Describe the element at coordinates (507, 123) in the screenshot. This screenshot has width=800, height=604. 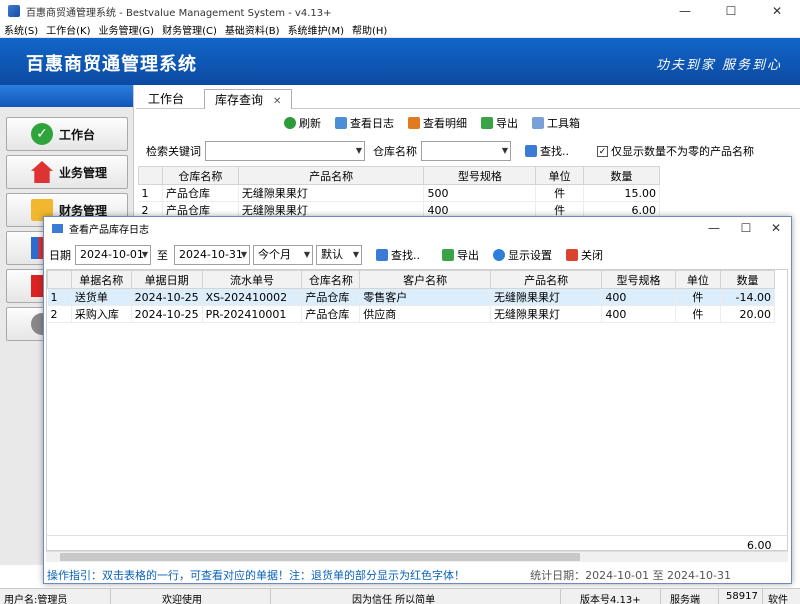
I see `export-label: 导出` at that location.